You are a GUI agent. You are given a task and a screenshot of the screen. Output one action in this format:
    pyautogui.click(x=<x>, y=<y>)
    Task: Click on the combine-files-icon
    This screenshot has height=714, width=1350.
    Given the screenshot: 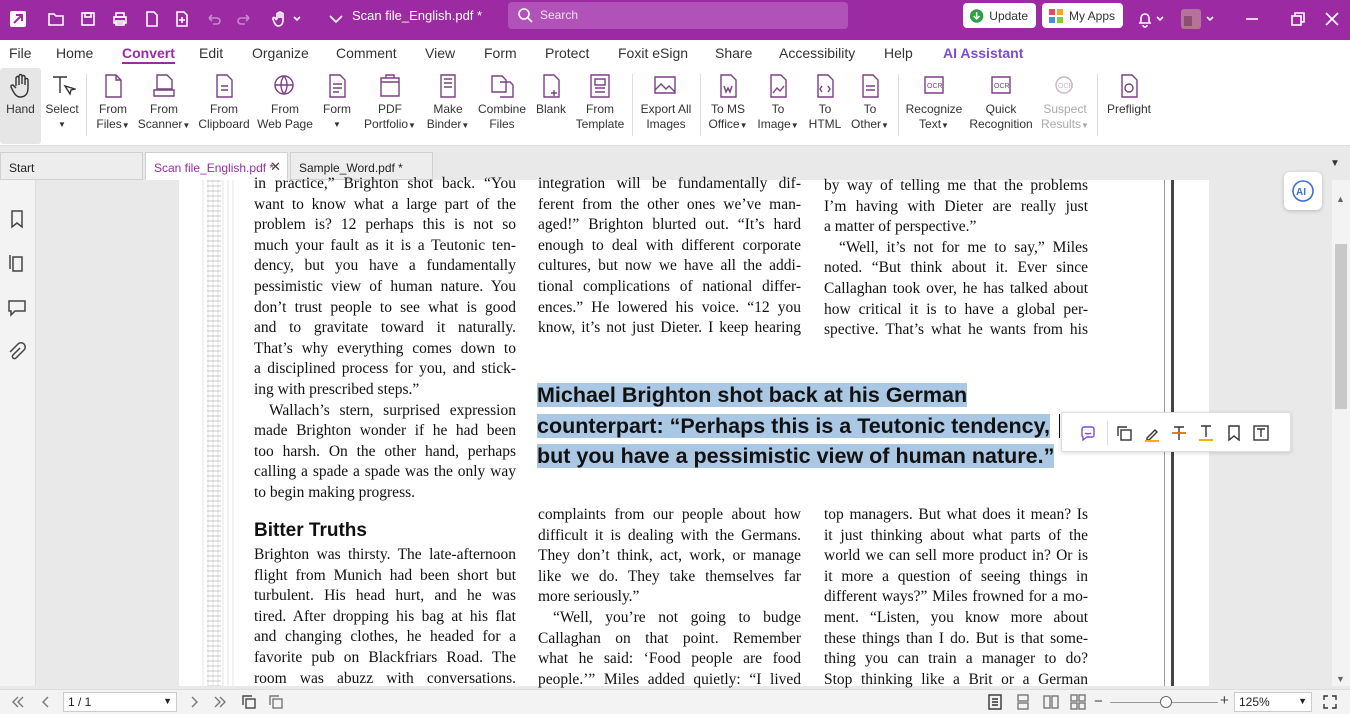 What is the action you would take?
    pyautogui.click(x=502, y=86)
    